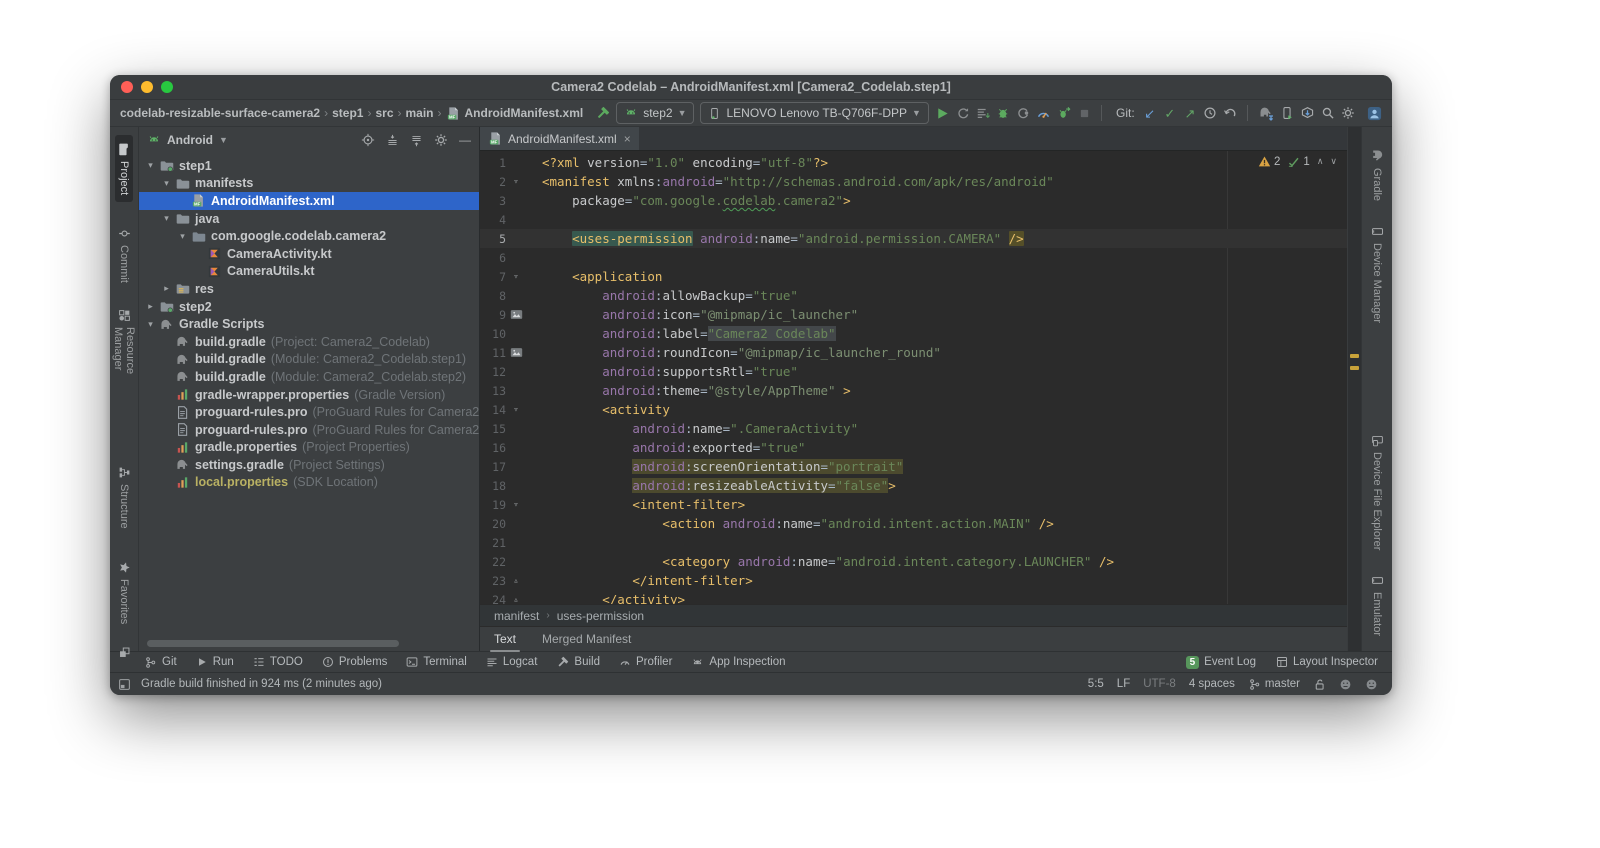  What do you see at coordinates (1274, 684) in the screenshot?
I see `git-branch-widget: master` at bounding box center [1274, 684].